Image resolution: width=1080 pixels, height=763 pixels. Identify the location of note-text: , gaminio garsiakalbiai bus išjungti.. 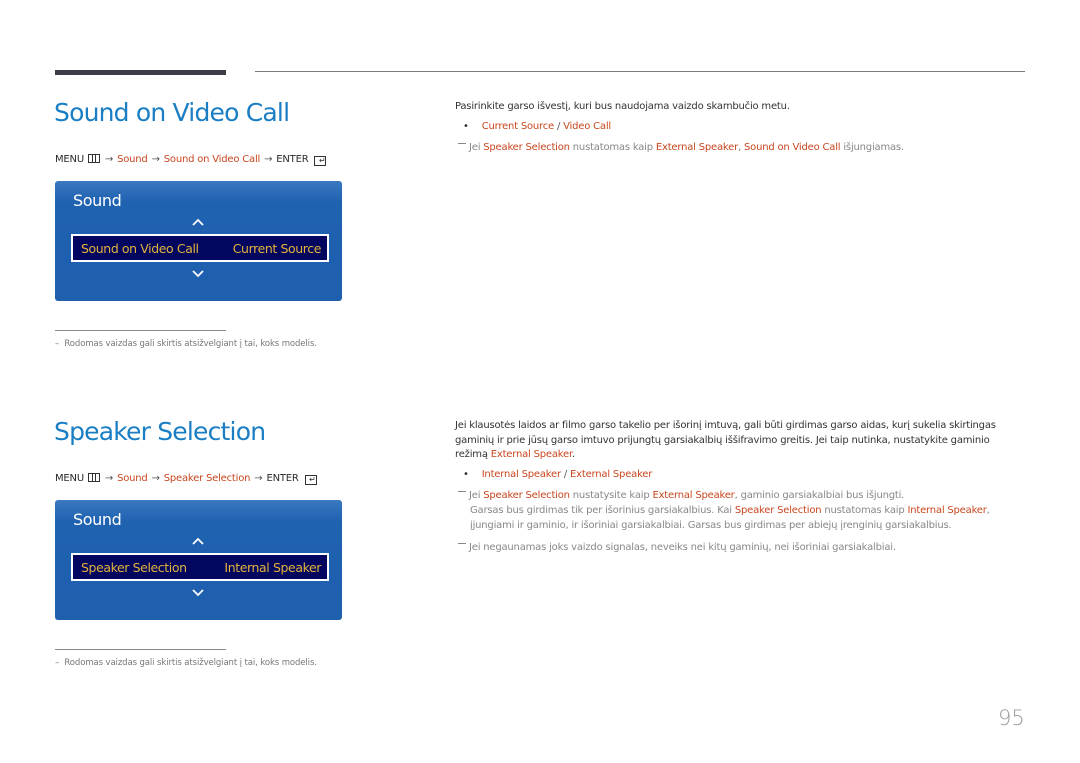
(819, 495).